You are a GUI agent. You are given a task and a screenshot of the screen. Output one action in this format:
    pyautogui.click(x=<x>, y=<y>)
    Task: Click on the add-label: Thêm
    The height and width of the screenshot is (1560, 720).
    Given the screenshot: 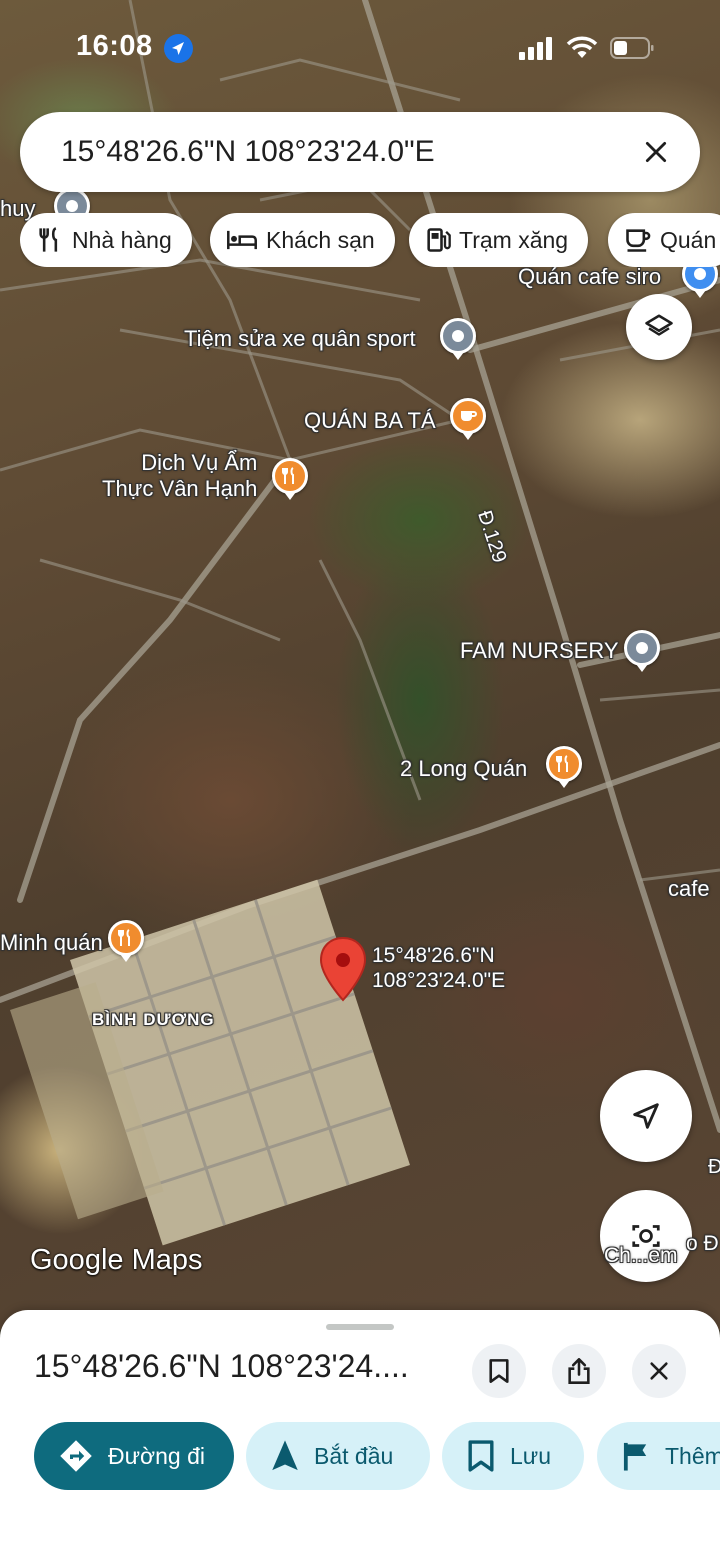 What is the action you would take?
    pyautogui.click(x=692, y=1455)
    